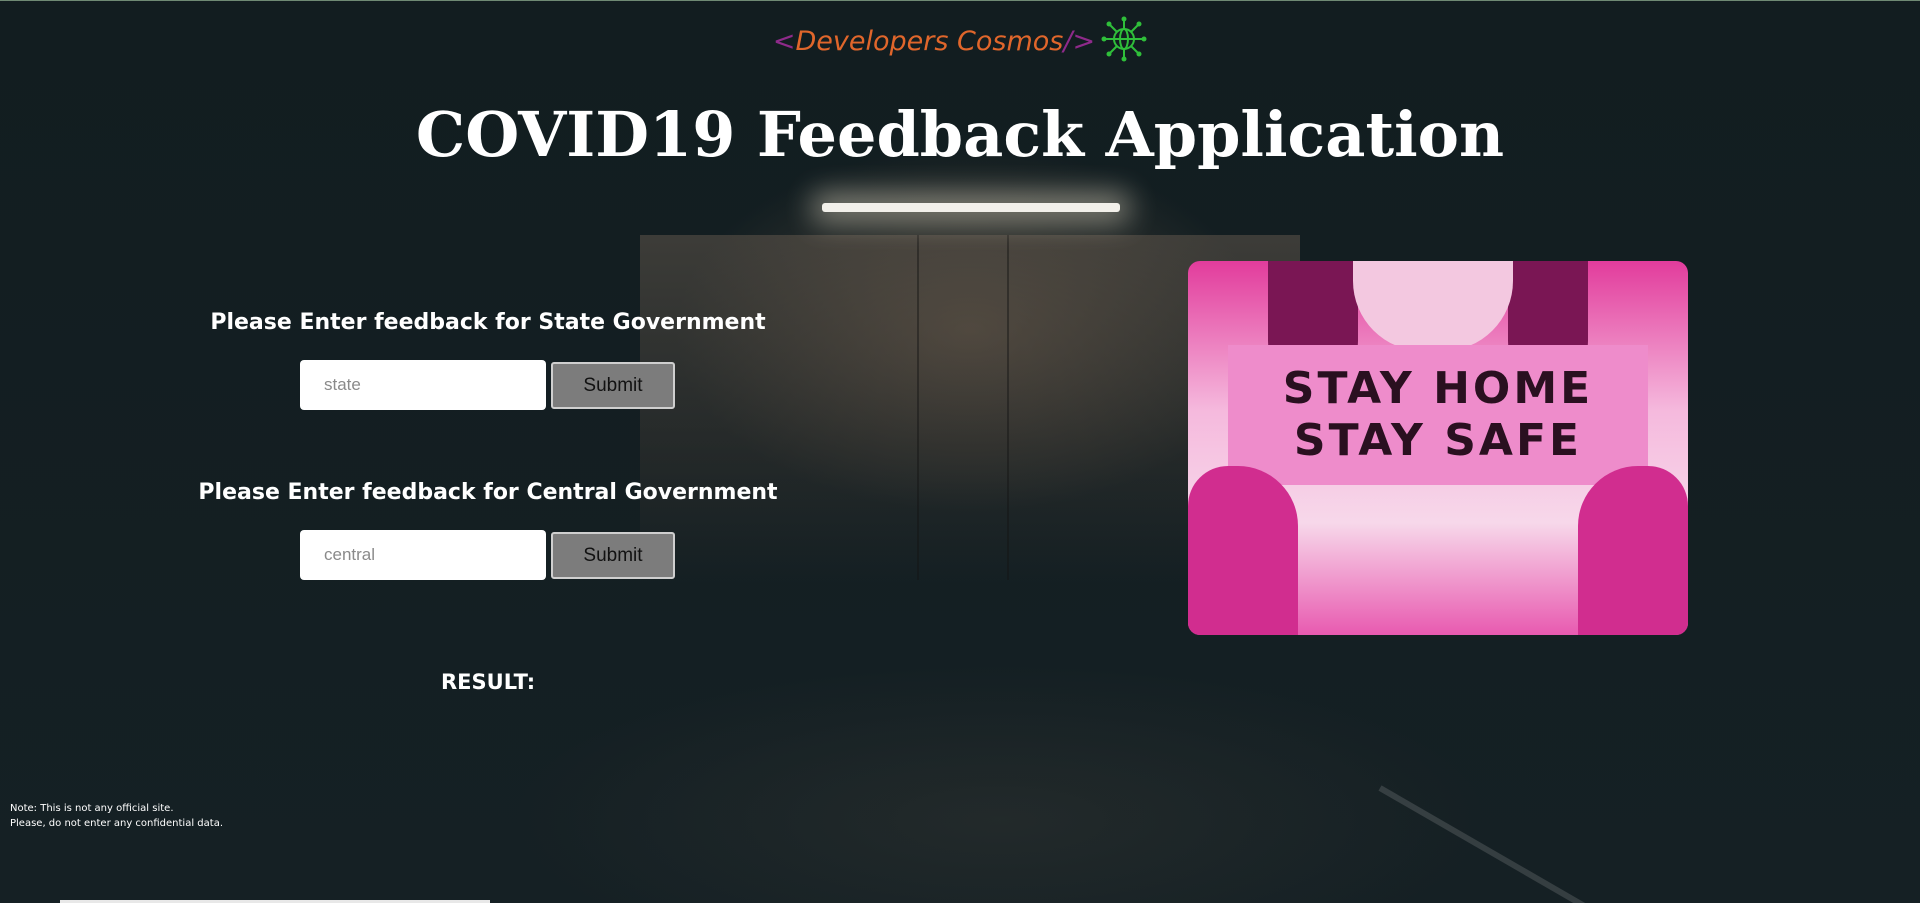 The width and height of the screenshot is (1920, 903). Describe the element at coordinates (423, 555) in the screenshot. I see `central-feedback-input` at that location.